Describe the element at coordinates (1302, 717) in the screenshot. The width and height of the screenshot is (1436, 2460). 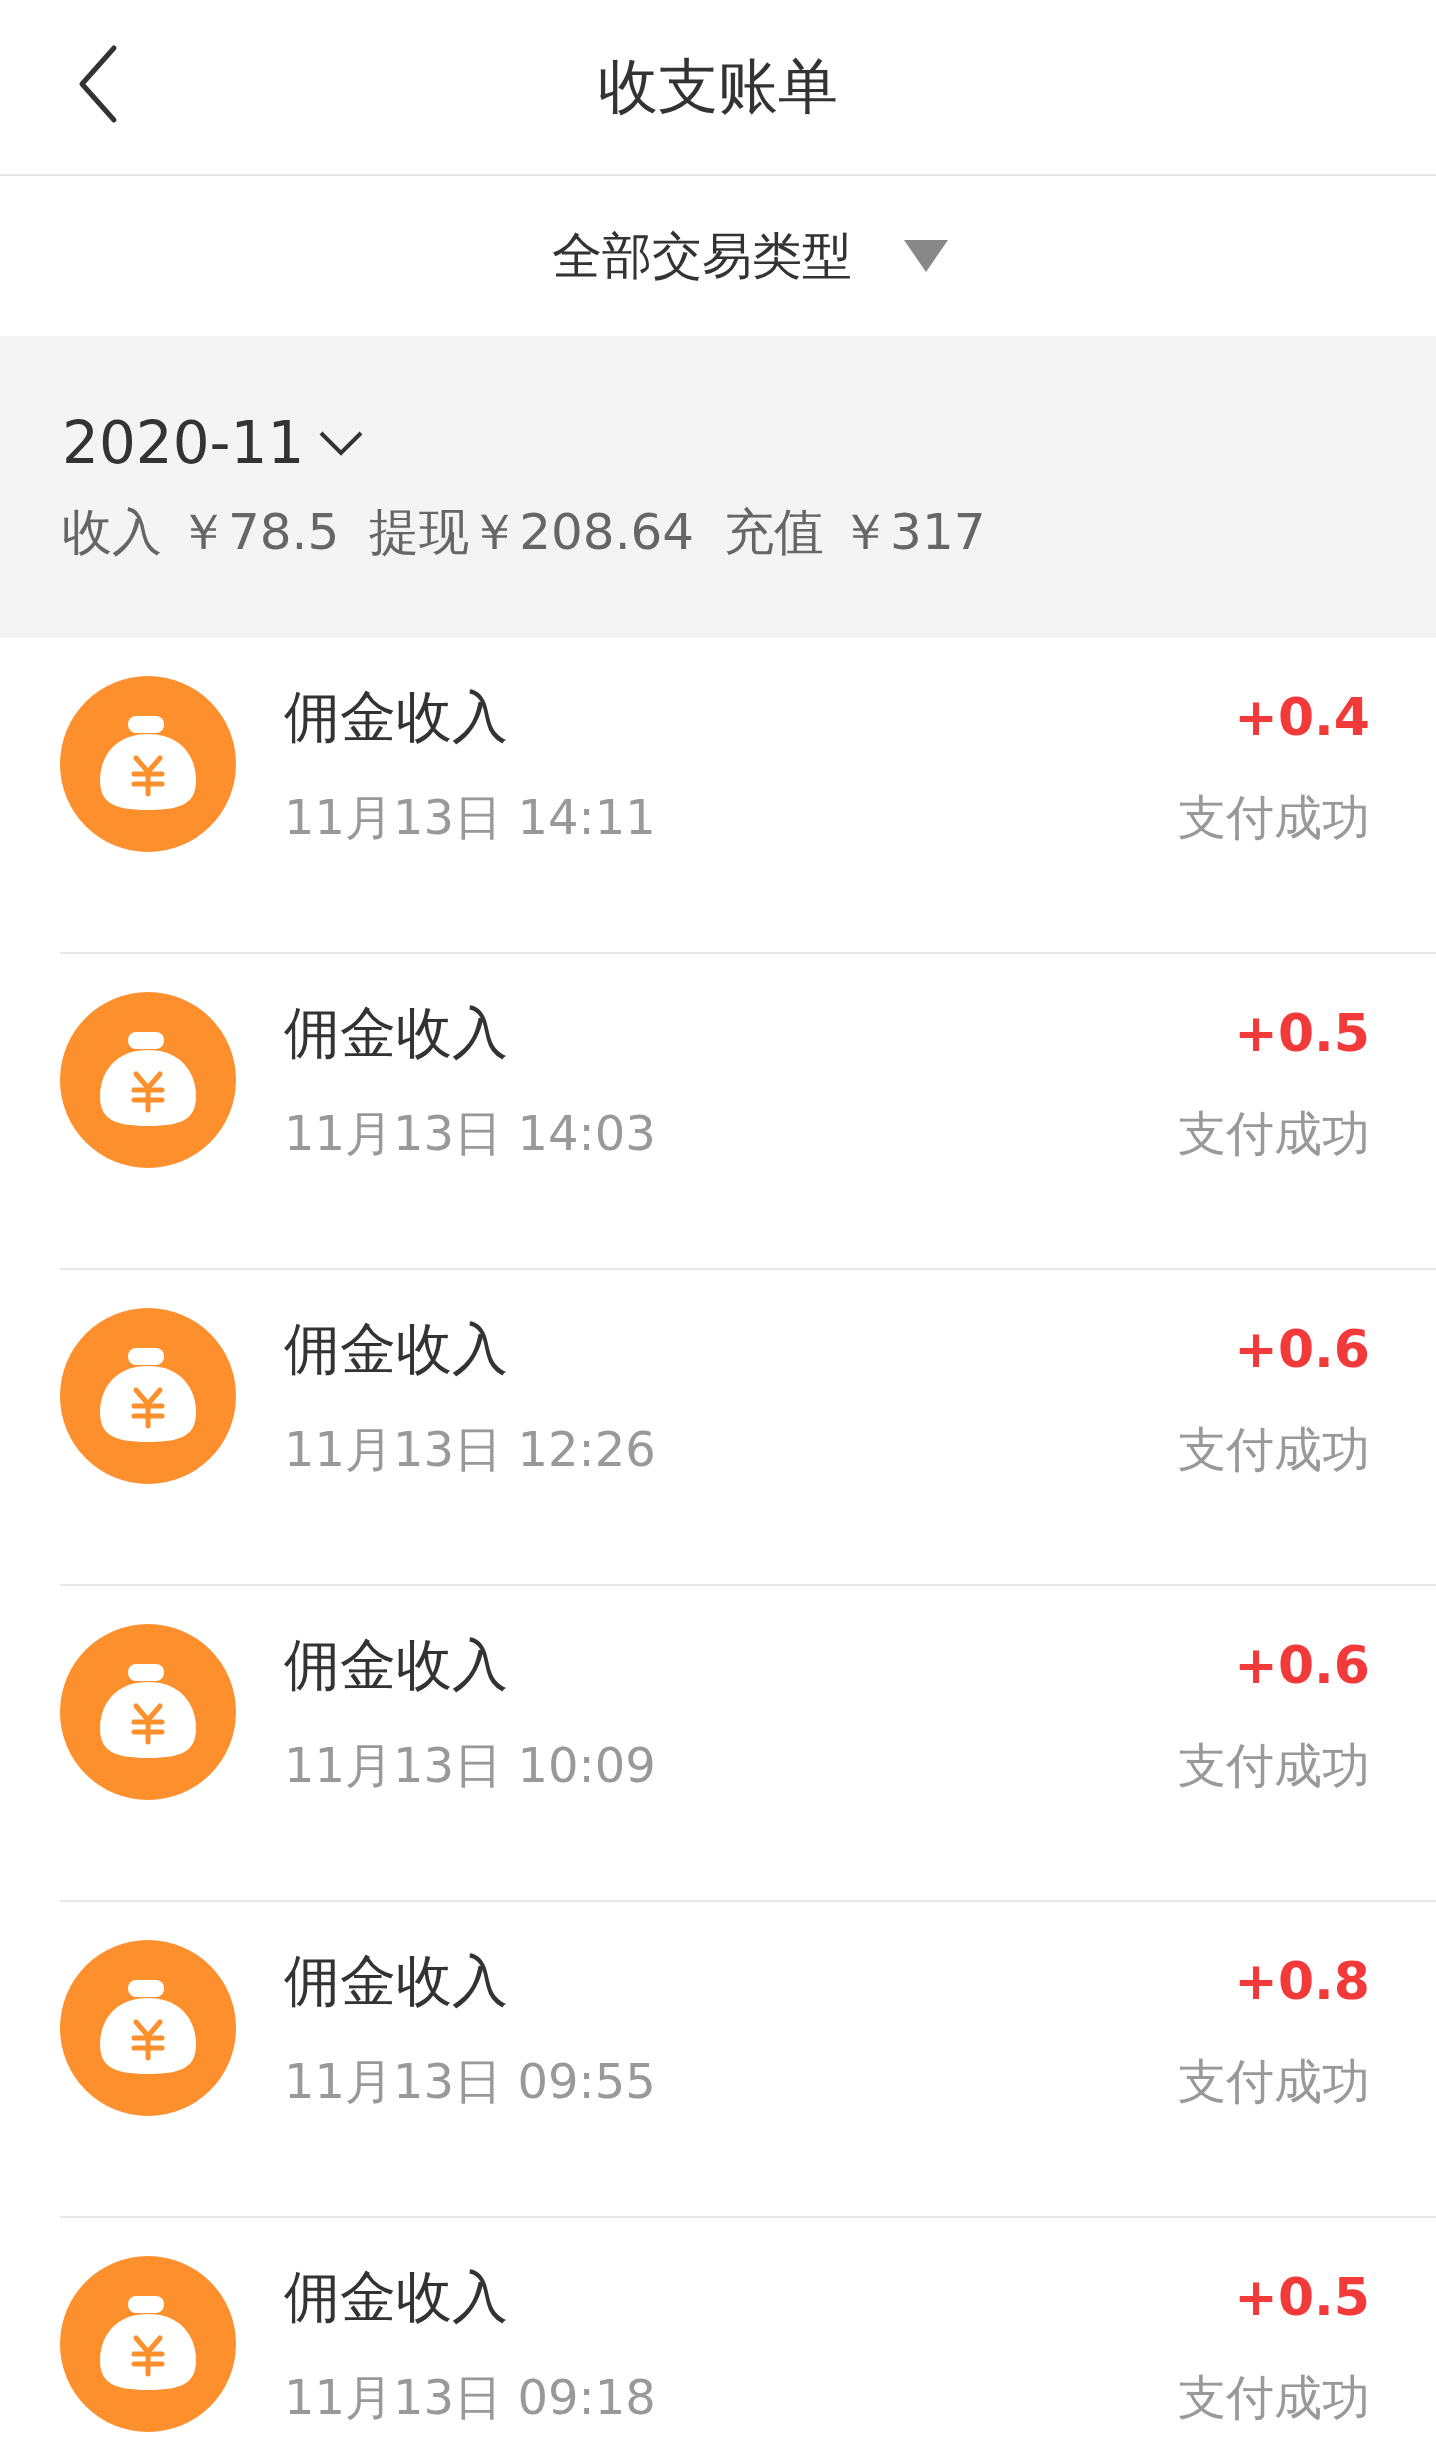
I see `transaction-amount: +0.4` at that location.